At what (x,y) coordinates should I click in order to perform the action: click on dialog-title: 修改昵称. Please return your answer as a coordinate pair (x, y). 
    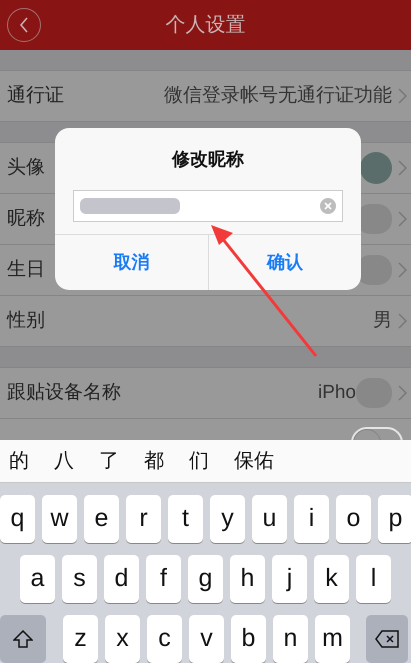
    Looking at the image, I should click on (208, 159).